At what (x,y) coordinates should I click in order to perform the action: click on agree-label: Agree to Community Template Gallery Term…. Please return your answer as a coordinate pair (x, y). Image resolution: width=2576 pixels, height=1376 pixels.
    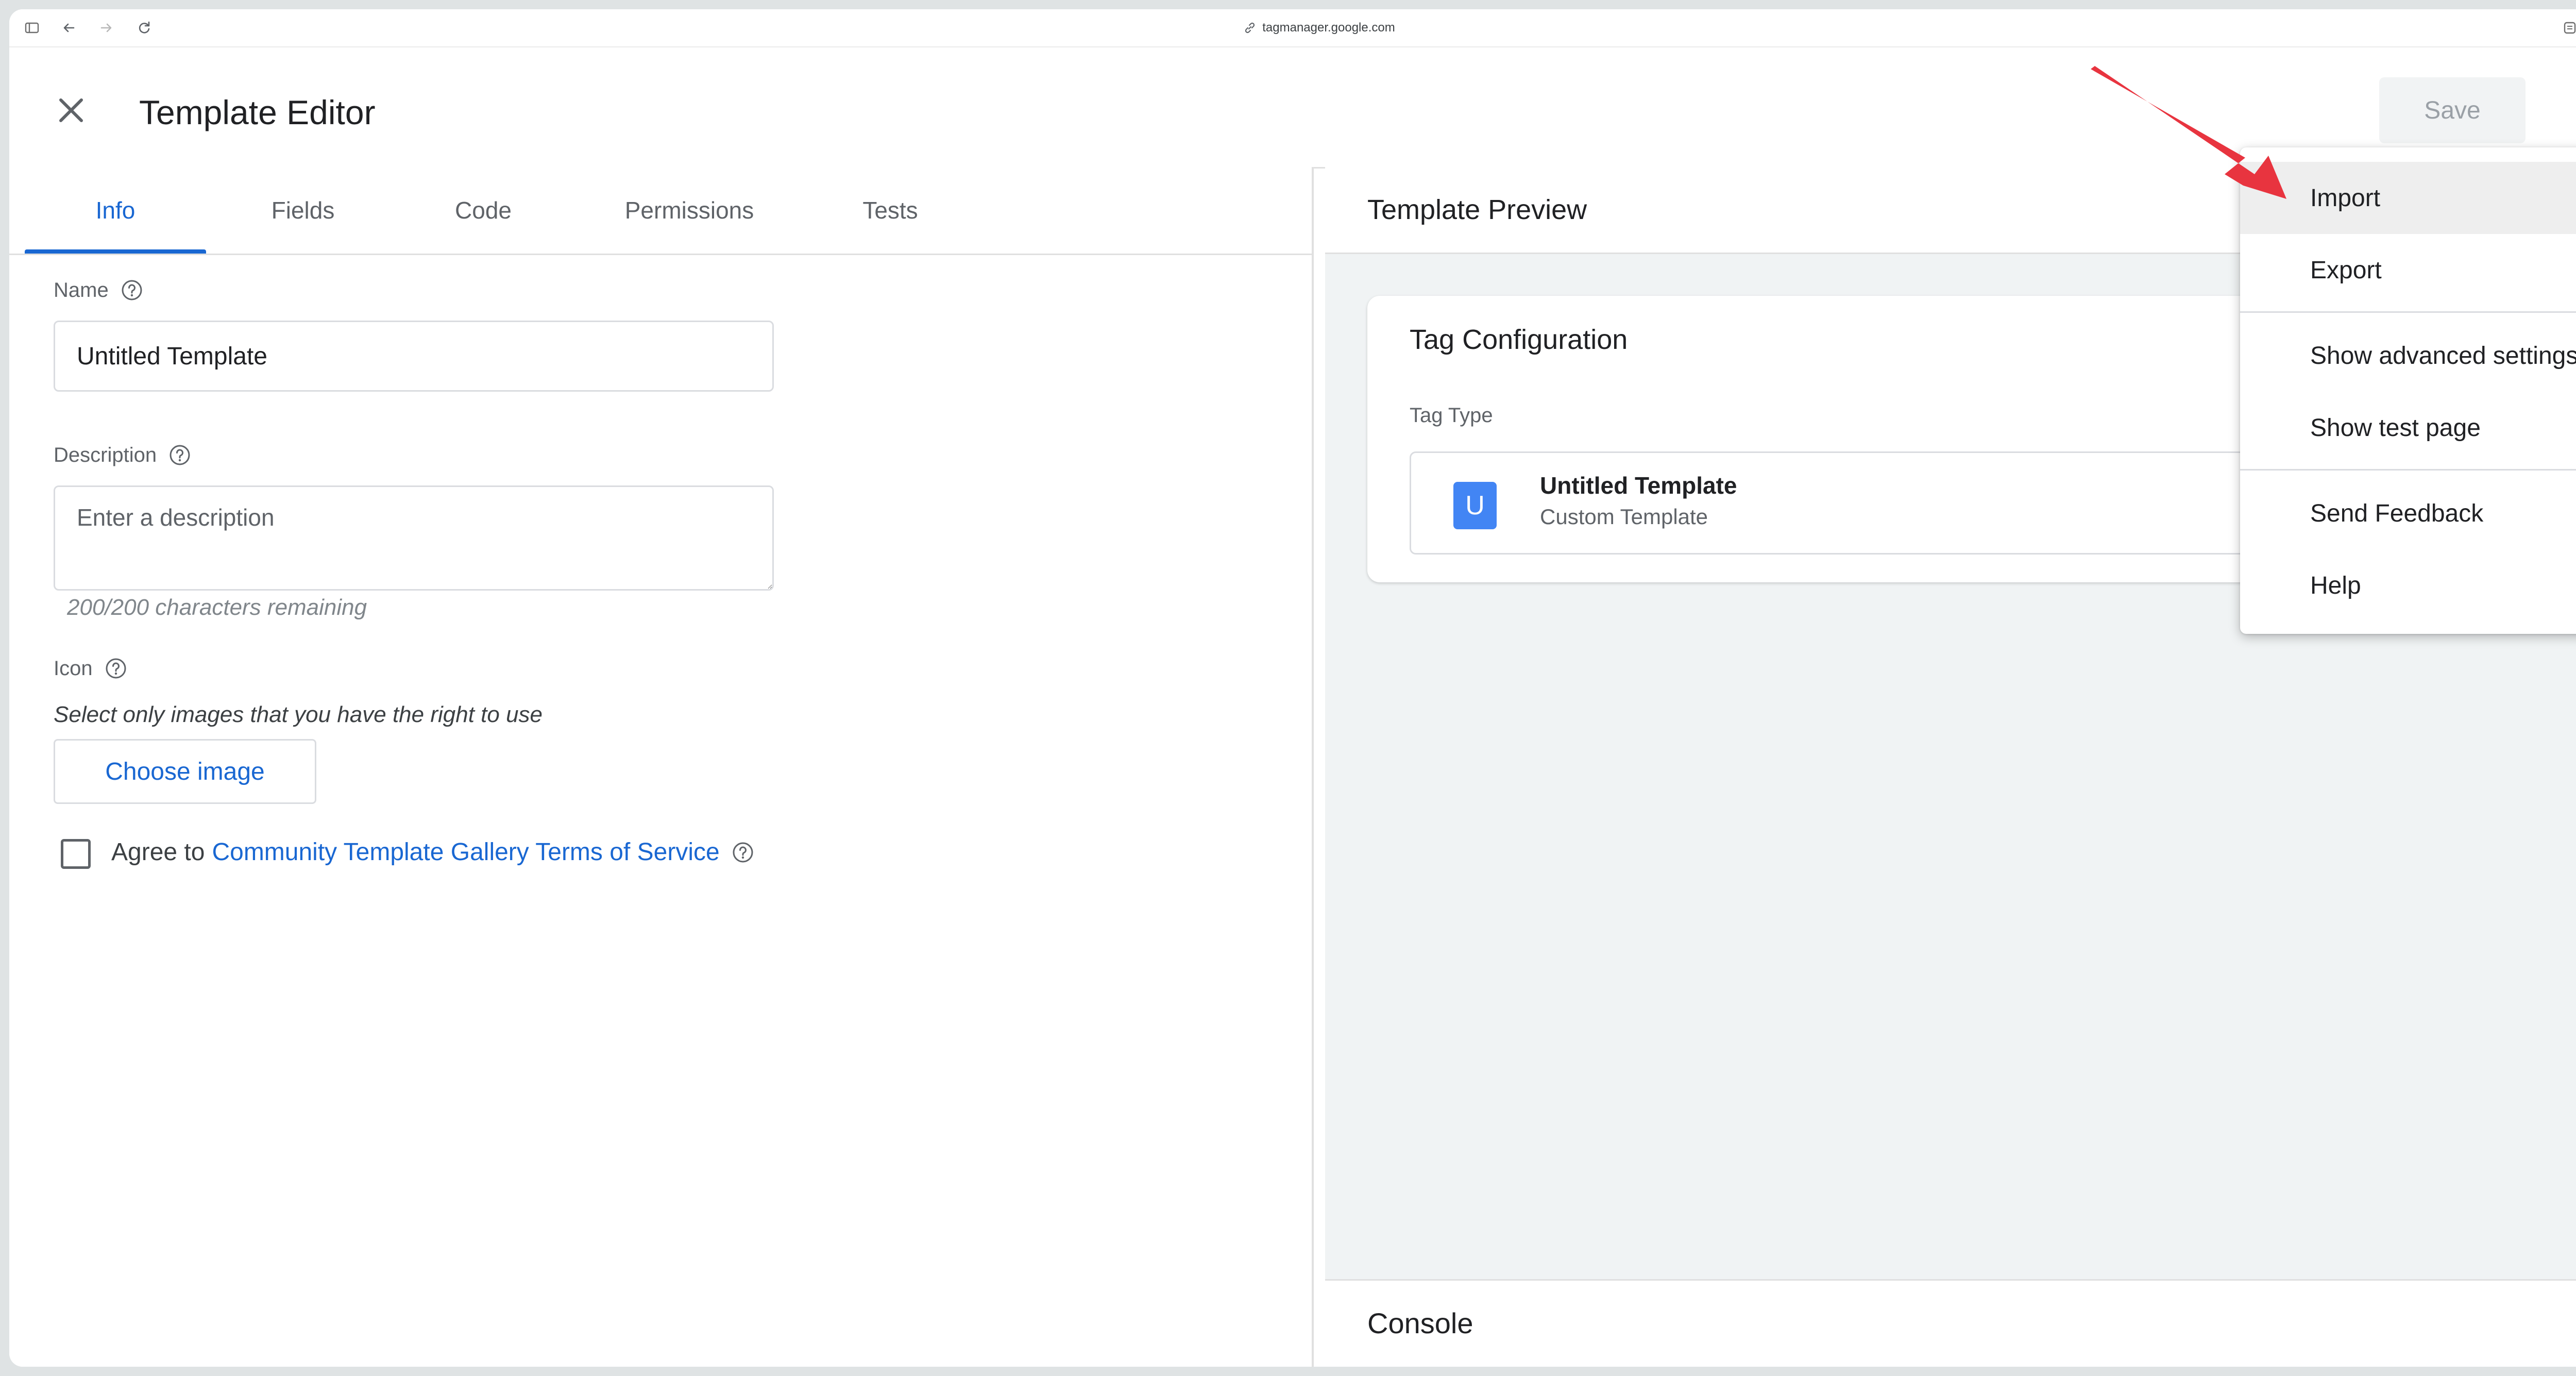
    Looking at the image, I should click on (433, 852).